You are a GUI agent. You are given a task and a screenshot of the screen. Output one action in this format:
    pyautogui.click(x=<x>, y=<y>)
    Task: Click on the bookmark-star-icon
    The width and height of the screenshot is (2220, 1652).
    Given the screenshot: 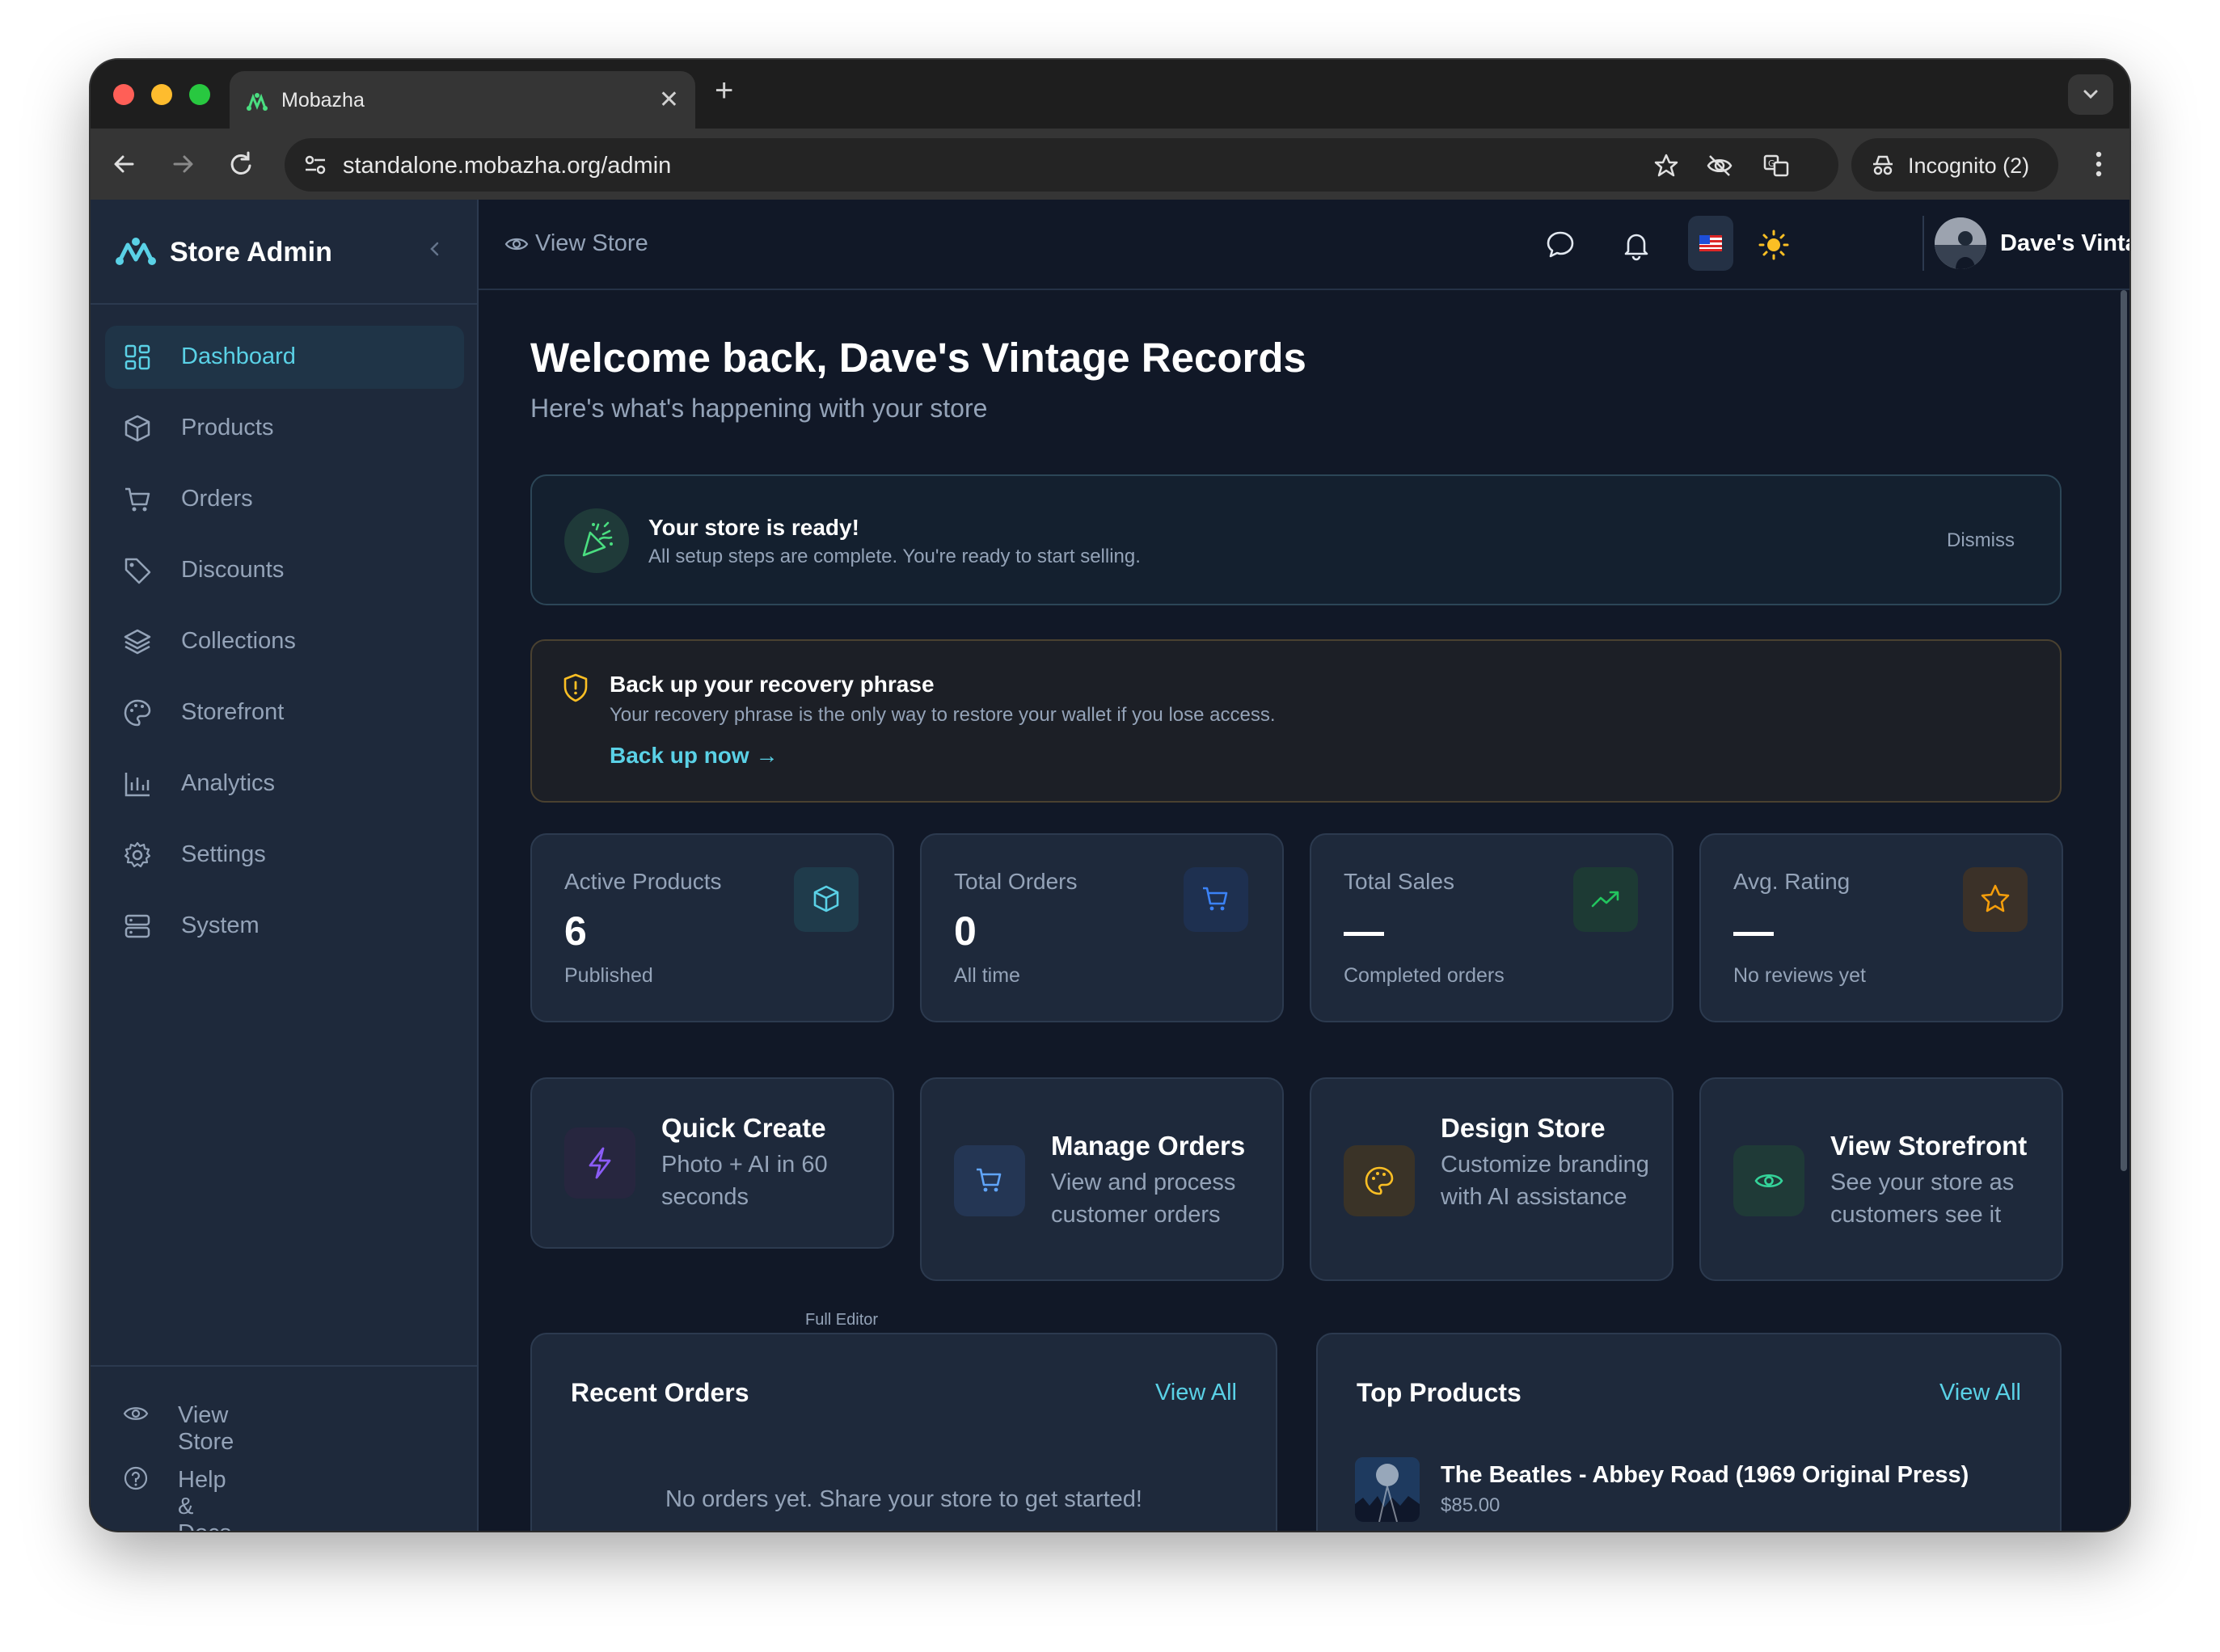 What is the action you would take?
    pyautogui.click(x=1666, y=165)
    